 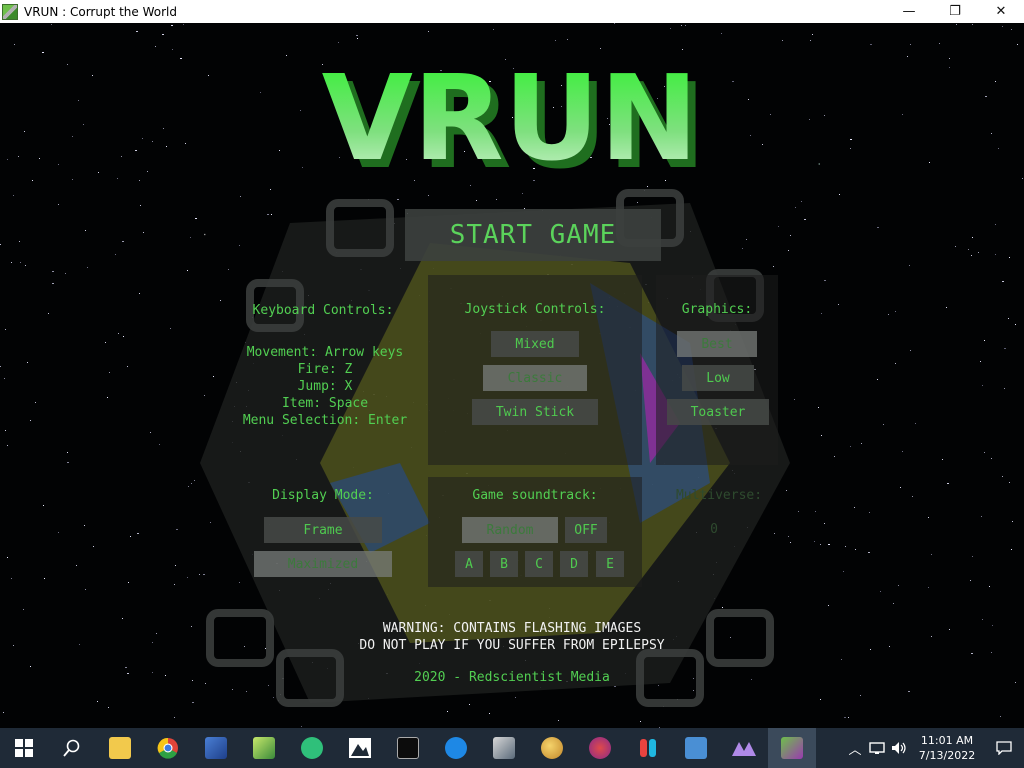 What do you see at coordinates (610, 564) in the screenshot?
I see `track-e-button: E` at bounding box center [610, 564].